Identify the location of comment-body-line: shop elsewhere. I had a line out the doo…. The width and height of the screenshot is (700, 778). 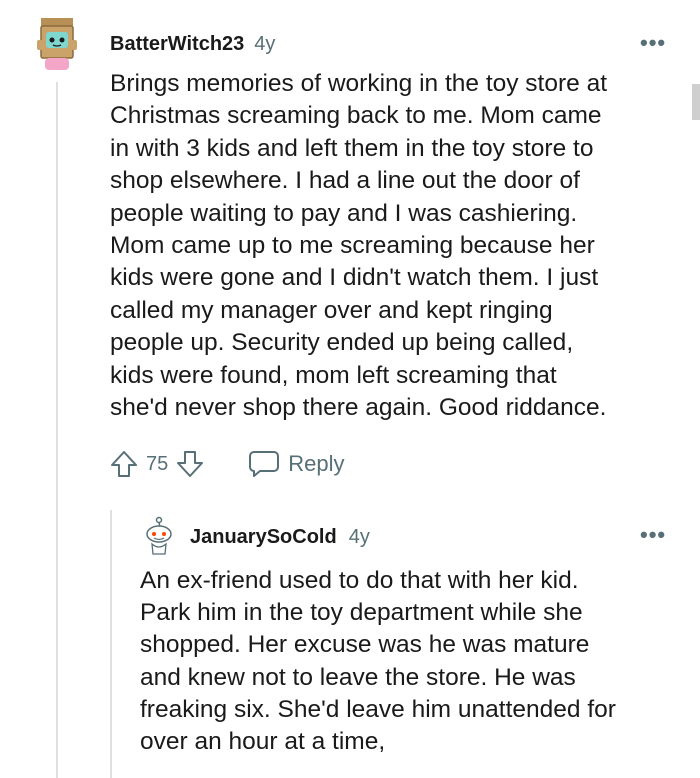
(345, 181).